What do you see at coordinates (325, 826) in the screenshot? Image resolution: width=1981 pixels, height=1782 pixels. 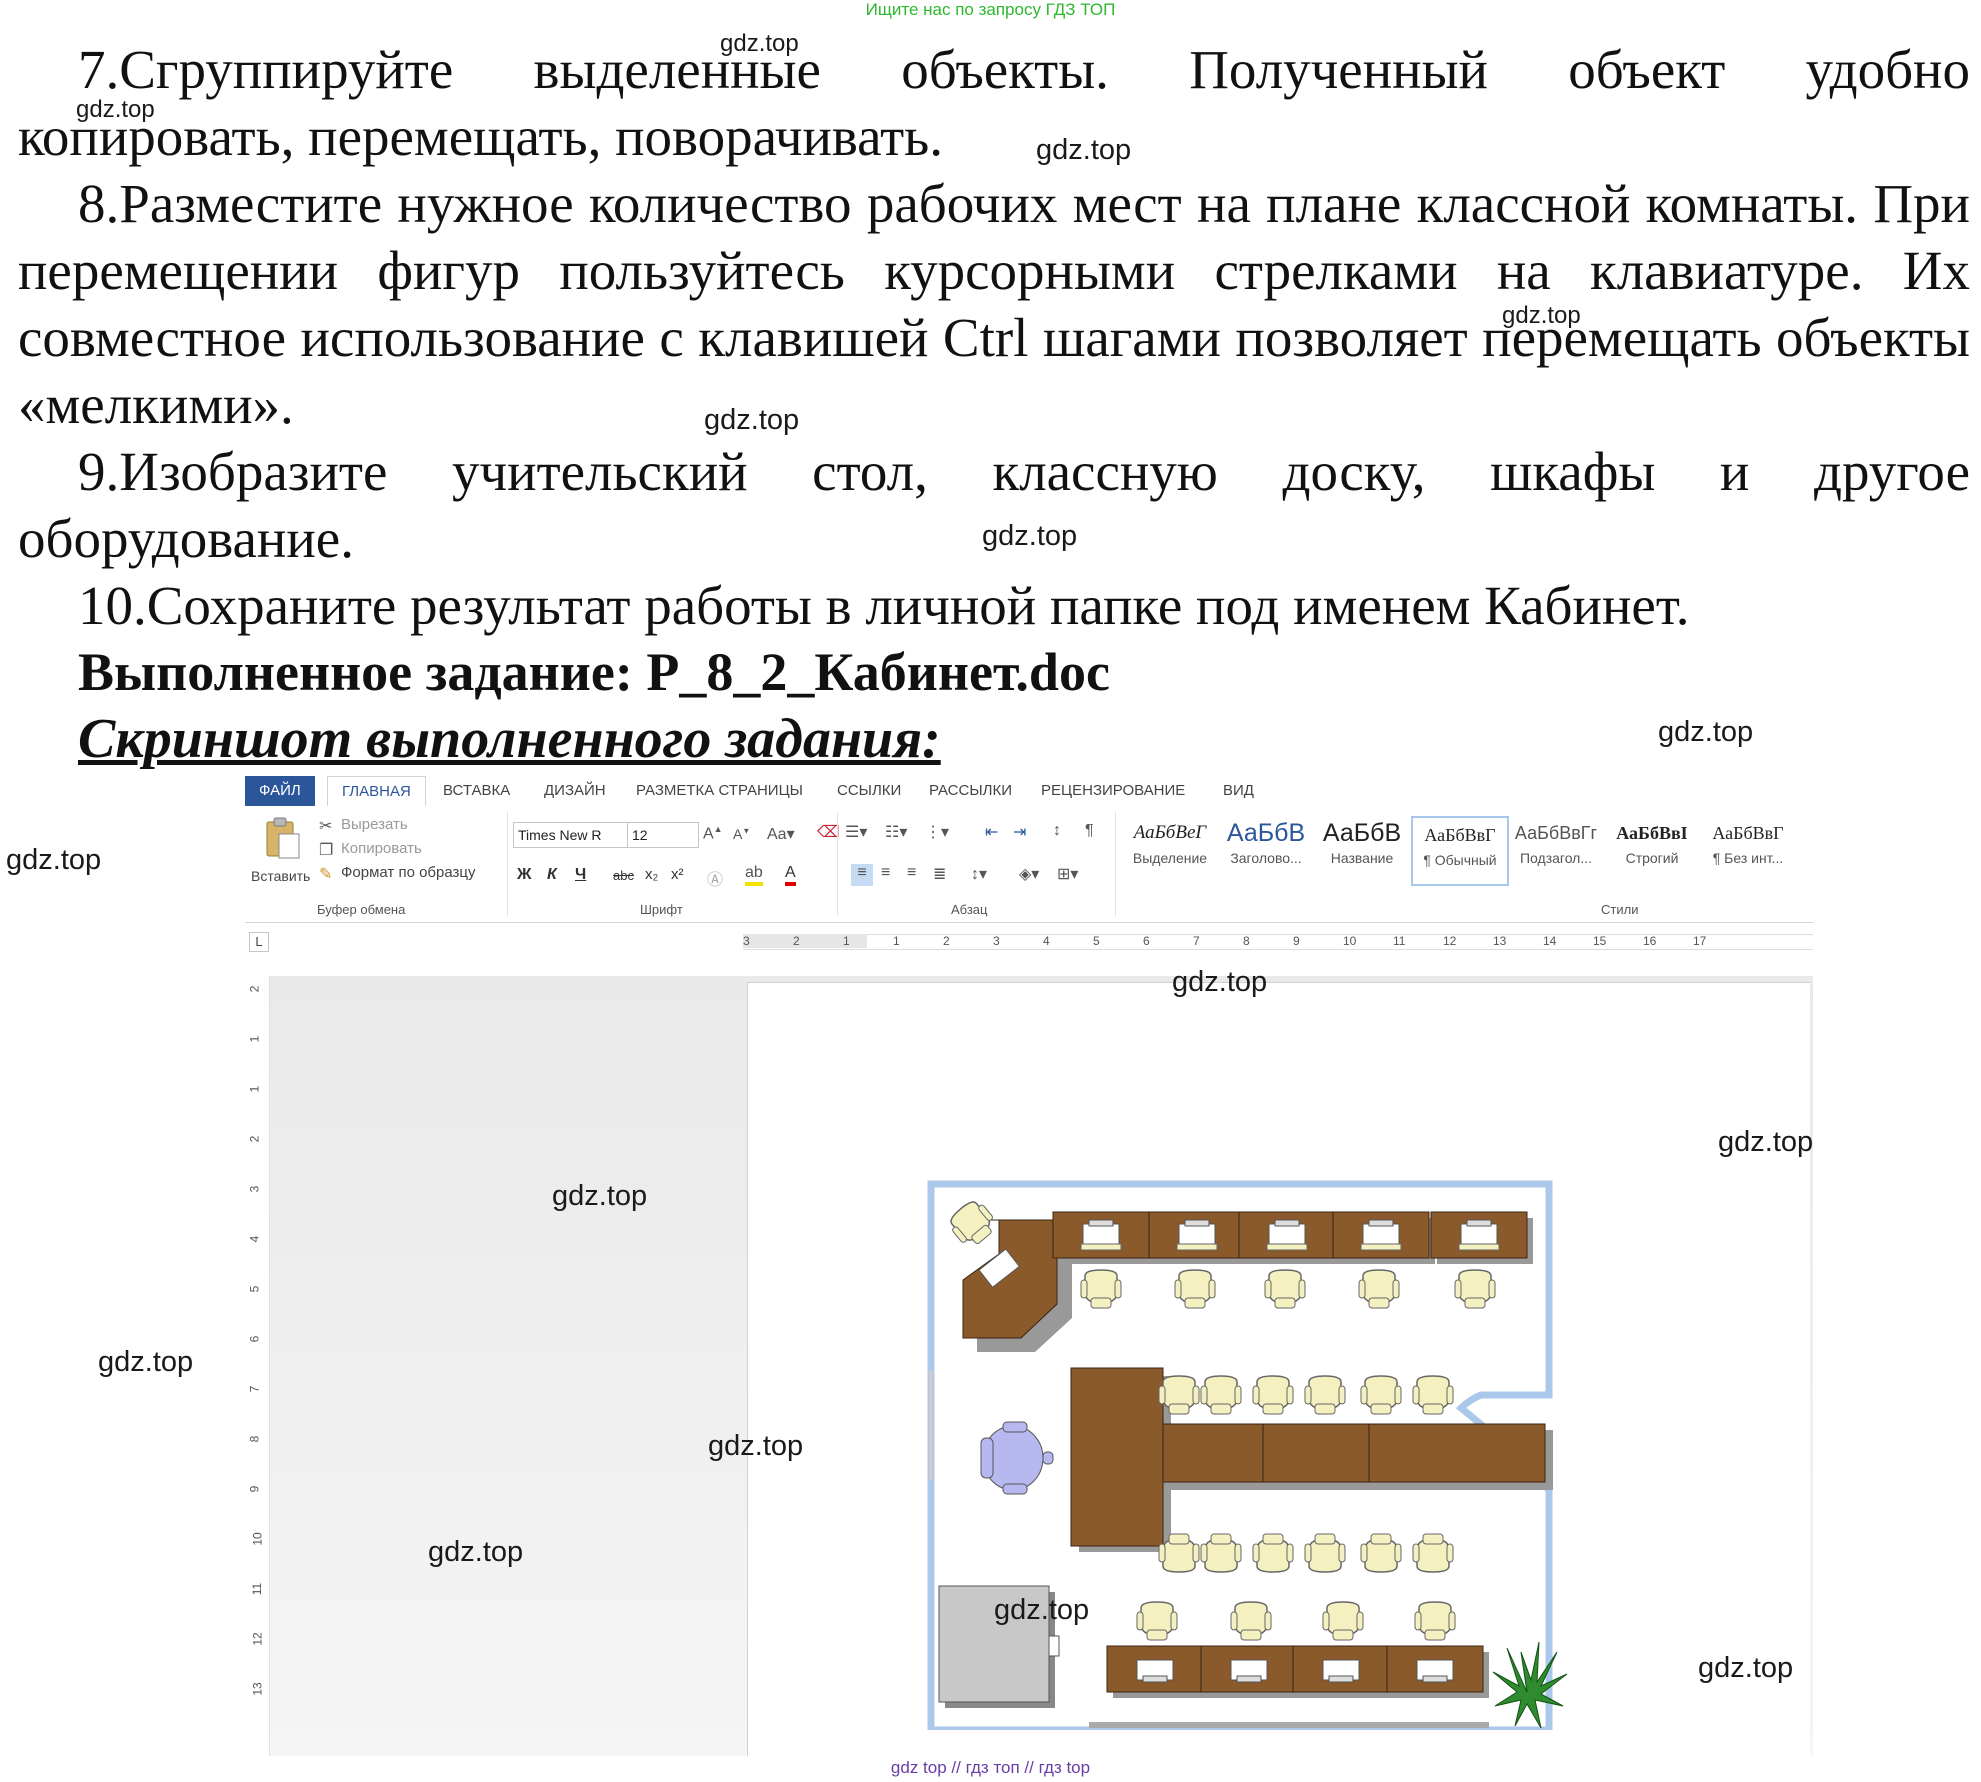 I see `scissors-icon: ✂` at bounding box center [325, 826].